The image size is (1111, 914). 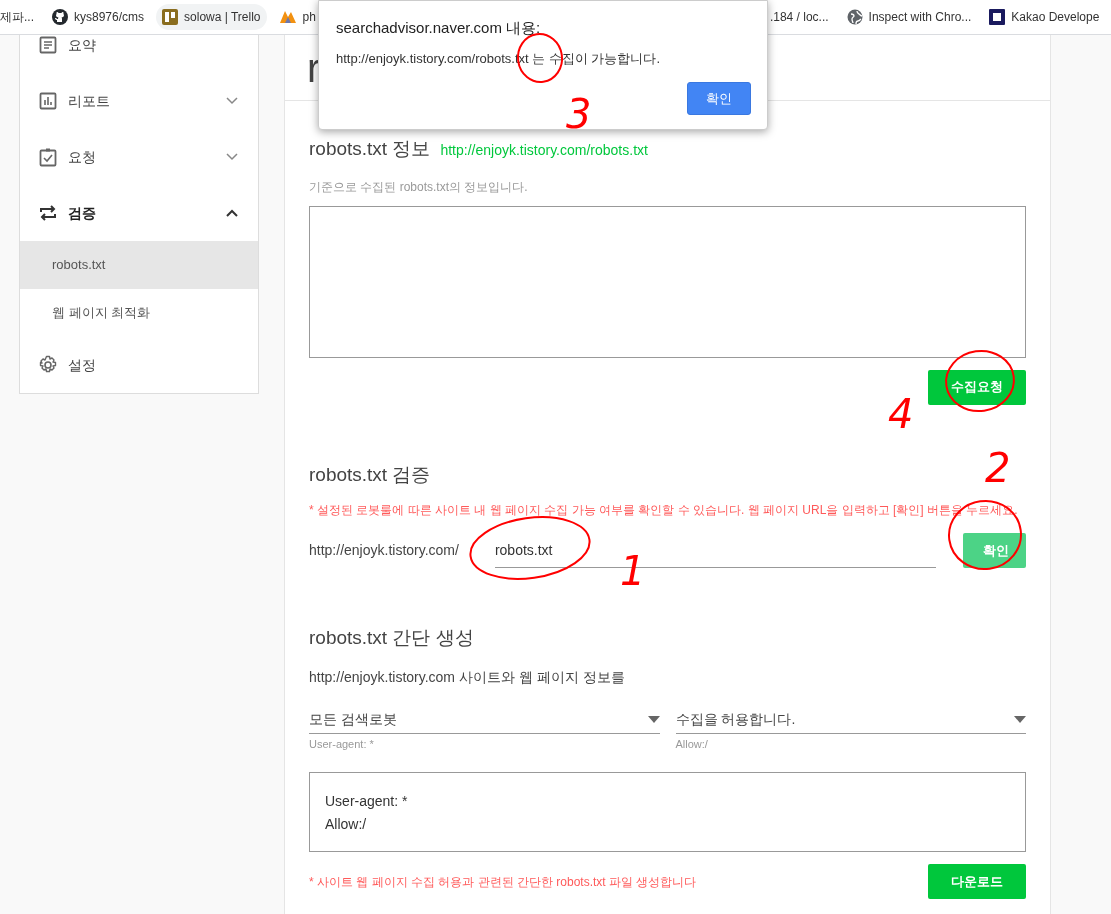 I want to click on field-caption: User-agent: *, so click(x=342, y=744).